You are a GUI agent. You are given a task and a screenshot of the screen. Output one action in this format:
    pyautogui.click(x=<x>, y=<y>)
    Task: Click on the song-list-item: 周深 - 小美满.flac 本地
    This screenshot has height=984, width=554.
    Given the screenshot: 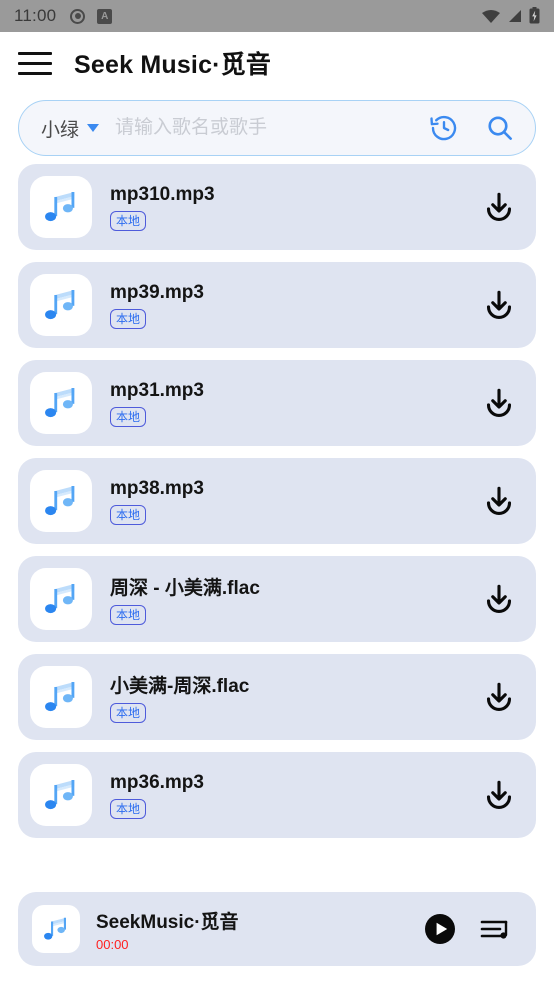 What is the action you would take?
    pyautogui.click(x=277, y=599)
    